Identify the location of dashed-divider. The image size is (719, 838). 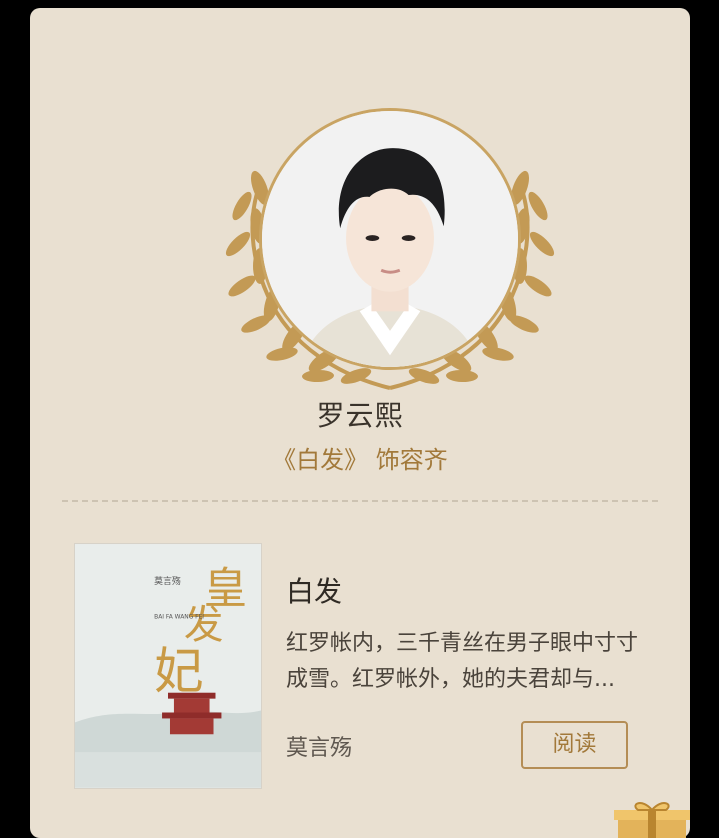
(360, 501).